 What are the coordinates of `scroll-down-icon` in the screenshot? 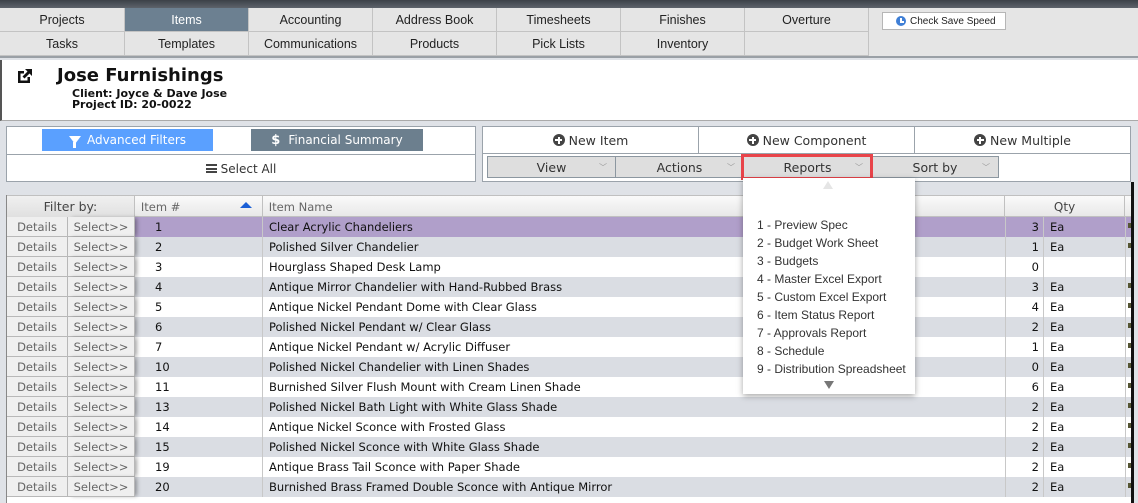 It's located at (829, 385).